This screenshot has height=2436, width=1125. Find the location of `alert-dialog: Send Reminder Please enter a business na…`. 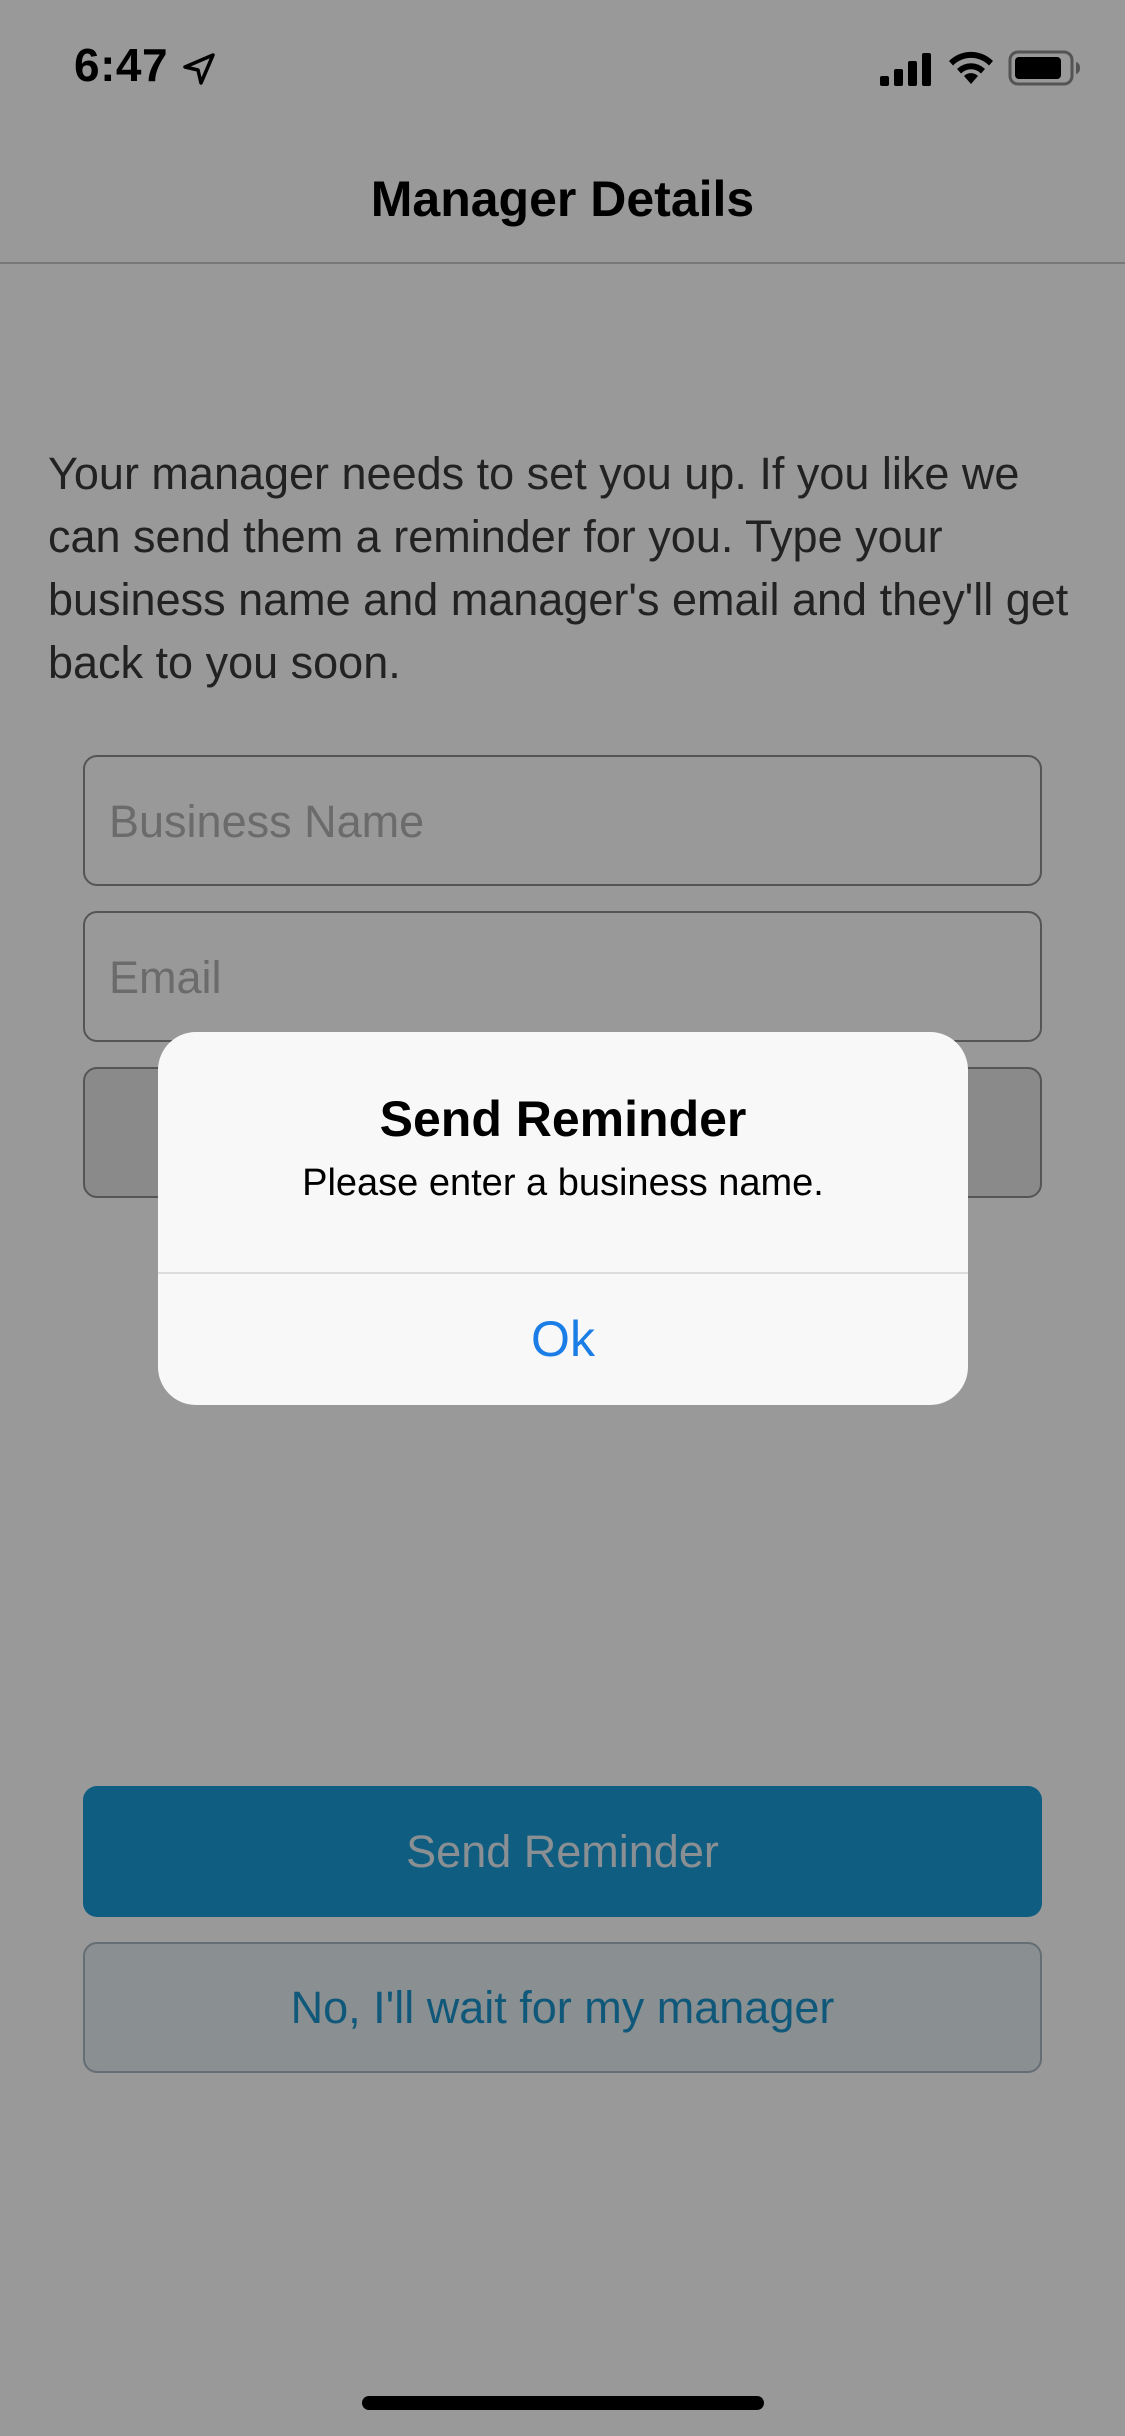

alert-dialog: Send Reminder Please enter a business na… is located at coordinates (563, 1218).